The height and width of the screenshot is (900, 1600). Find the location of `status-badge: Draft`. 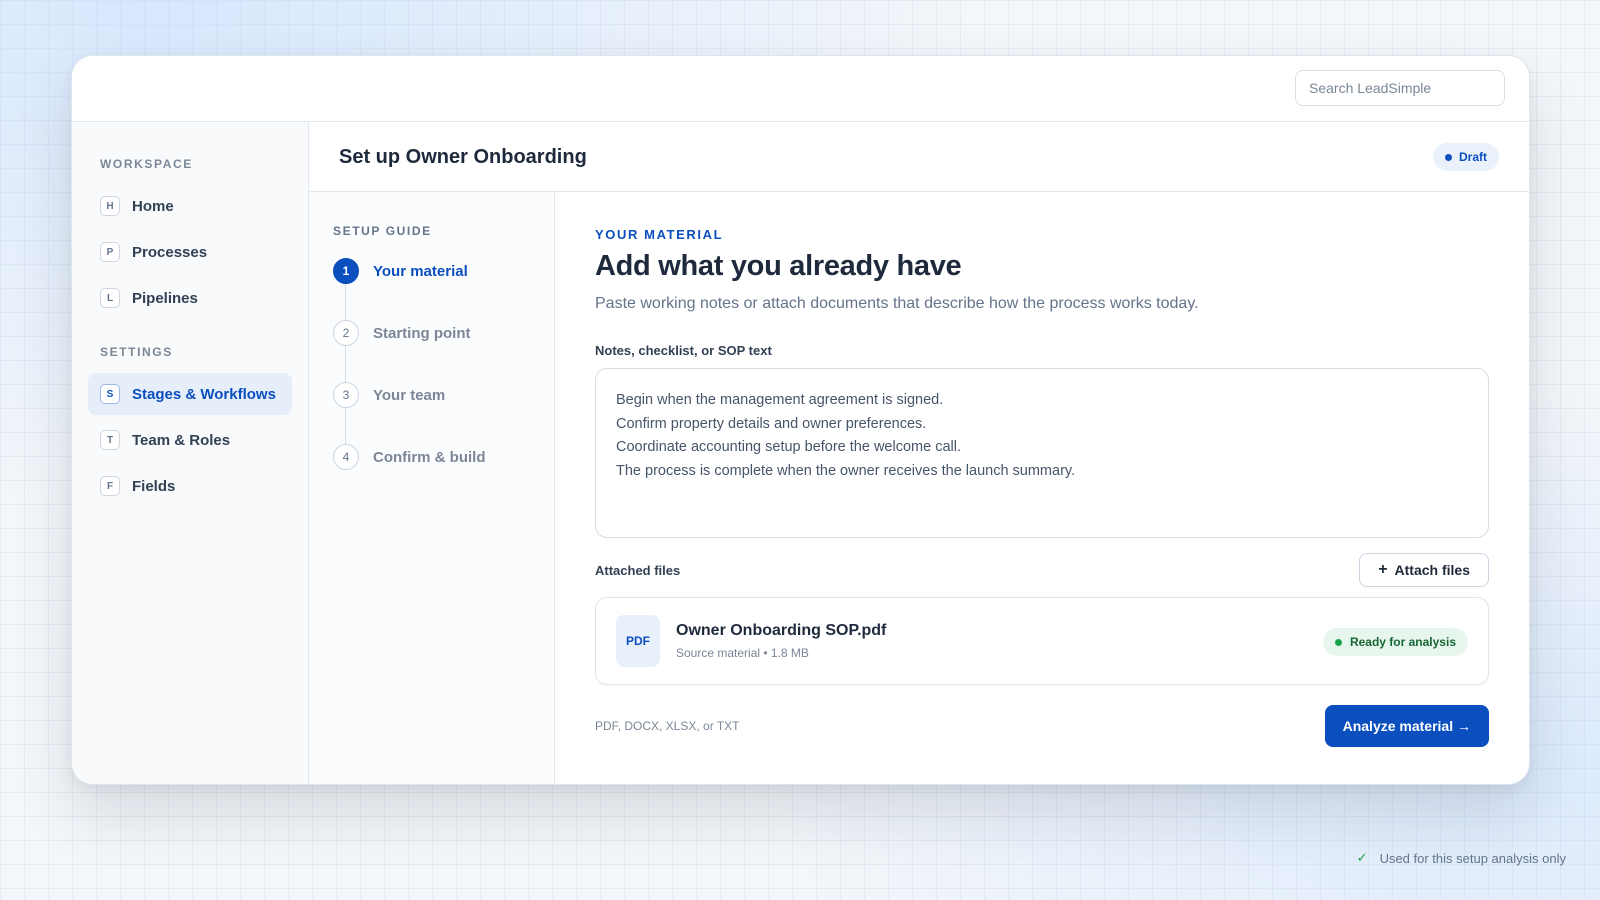

status-badge: Draft is located at coordinates (1465, 157).